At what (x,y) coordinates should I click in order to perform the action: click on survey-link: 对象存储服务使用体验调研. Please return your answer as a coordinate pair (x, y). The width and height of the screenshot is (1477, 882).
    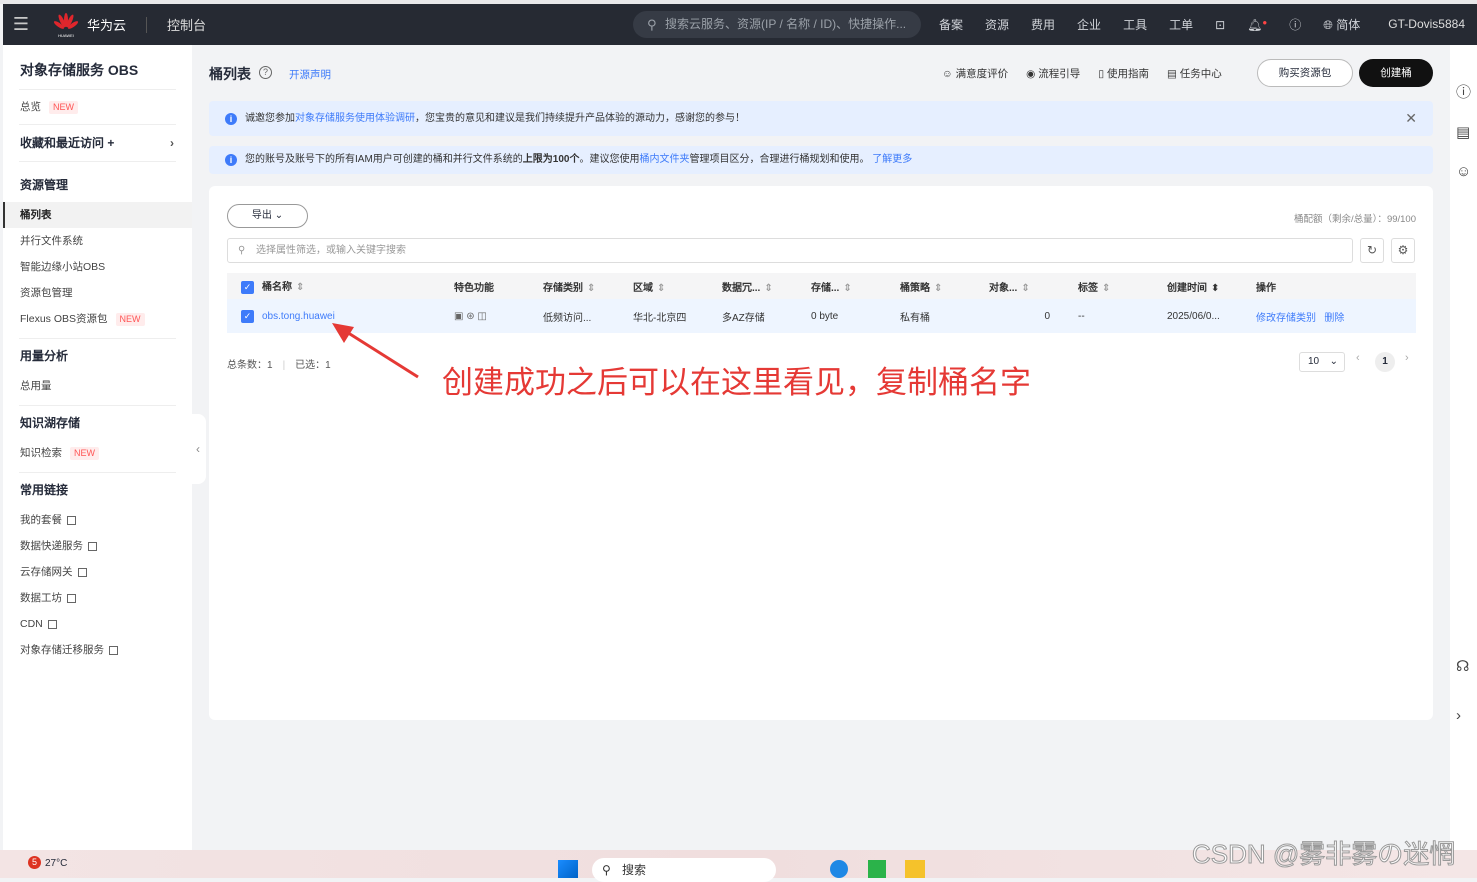
    Looking at the image, I should click on (355, 118).